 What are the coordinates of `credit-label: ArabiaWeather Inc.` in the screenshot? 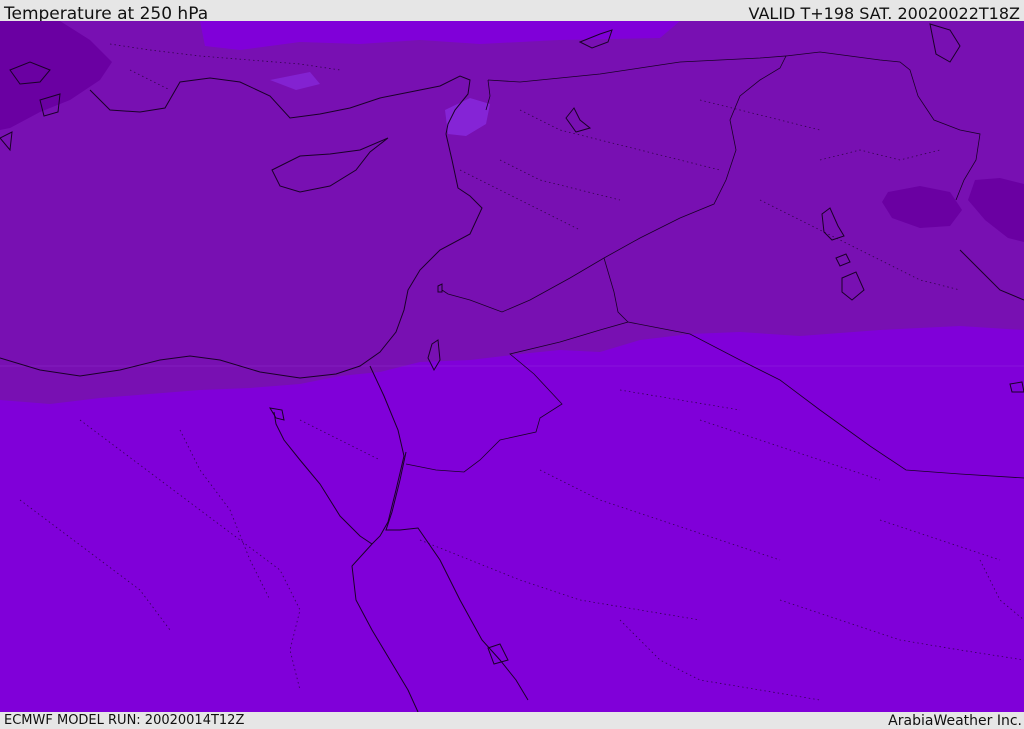 It's located at (955, 721).